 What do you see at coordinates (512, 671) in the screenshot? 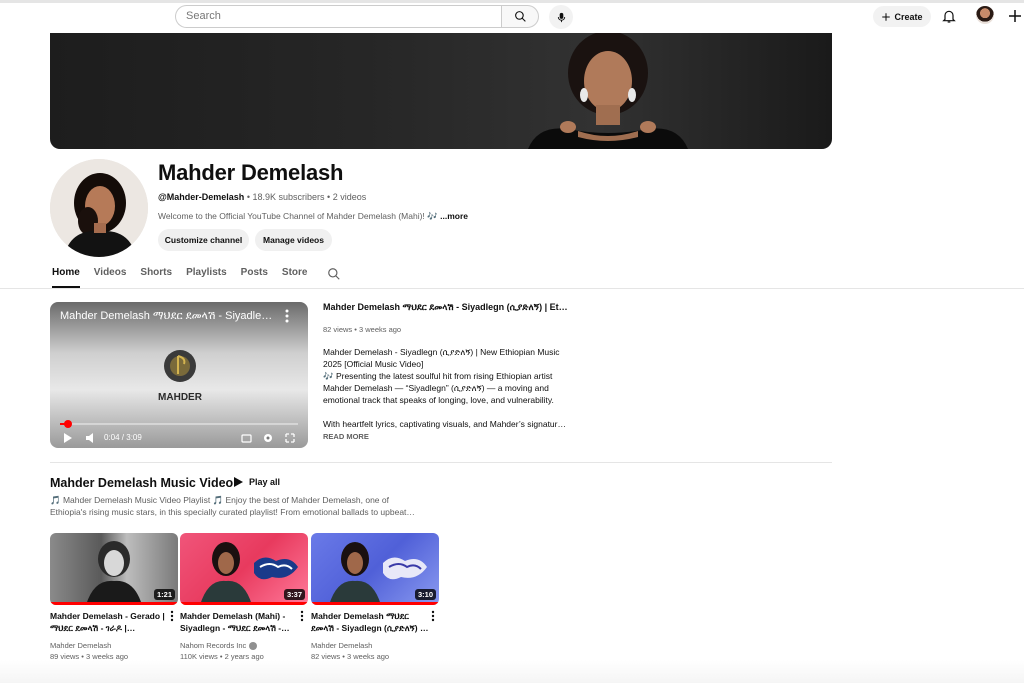
I see `bottom-fade` at bounding box center [512, 671].